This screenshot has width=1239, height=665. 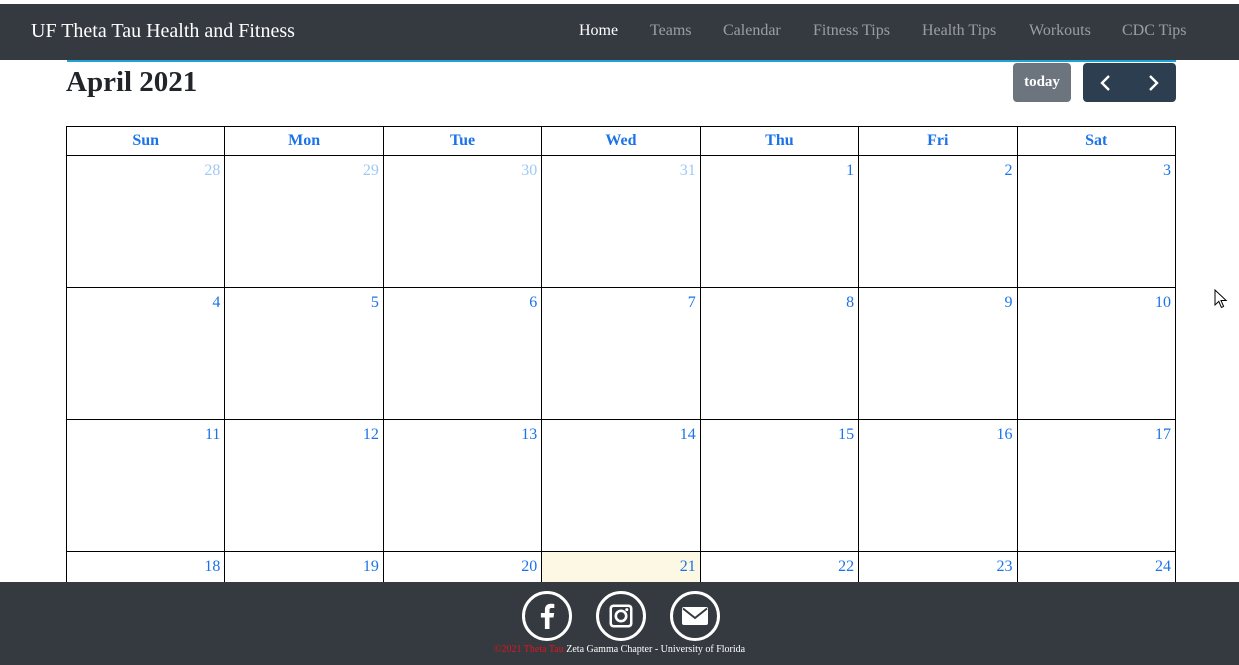 What do you see at coordinates (304, 353) in the screenshot?
I see `calendar-day-cell: 5` at bounding box center [304, 353].